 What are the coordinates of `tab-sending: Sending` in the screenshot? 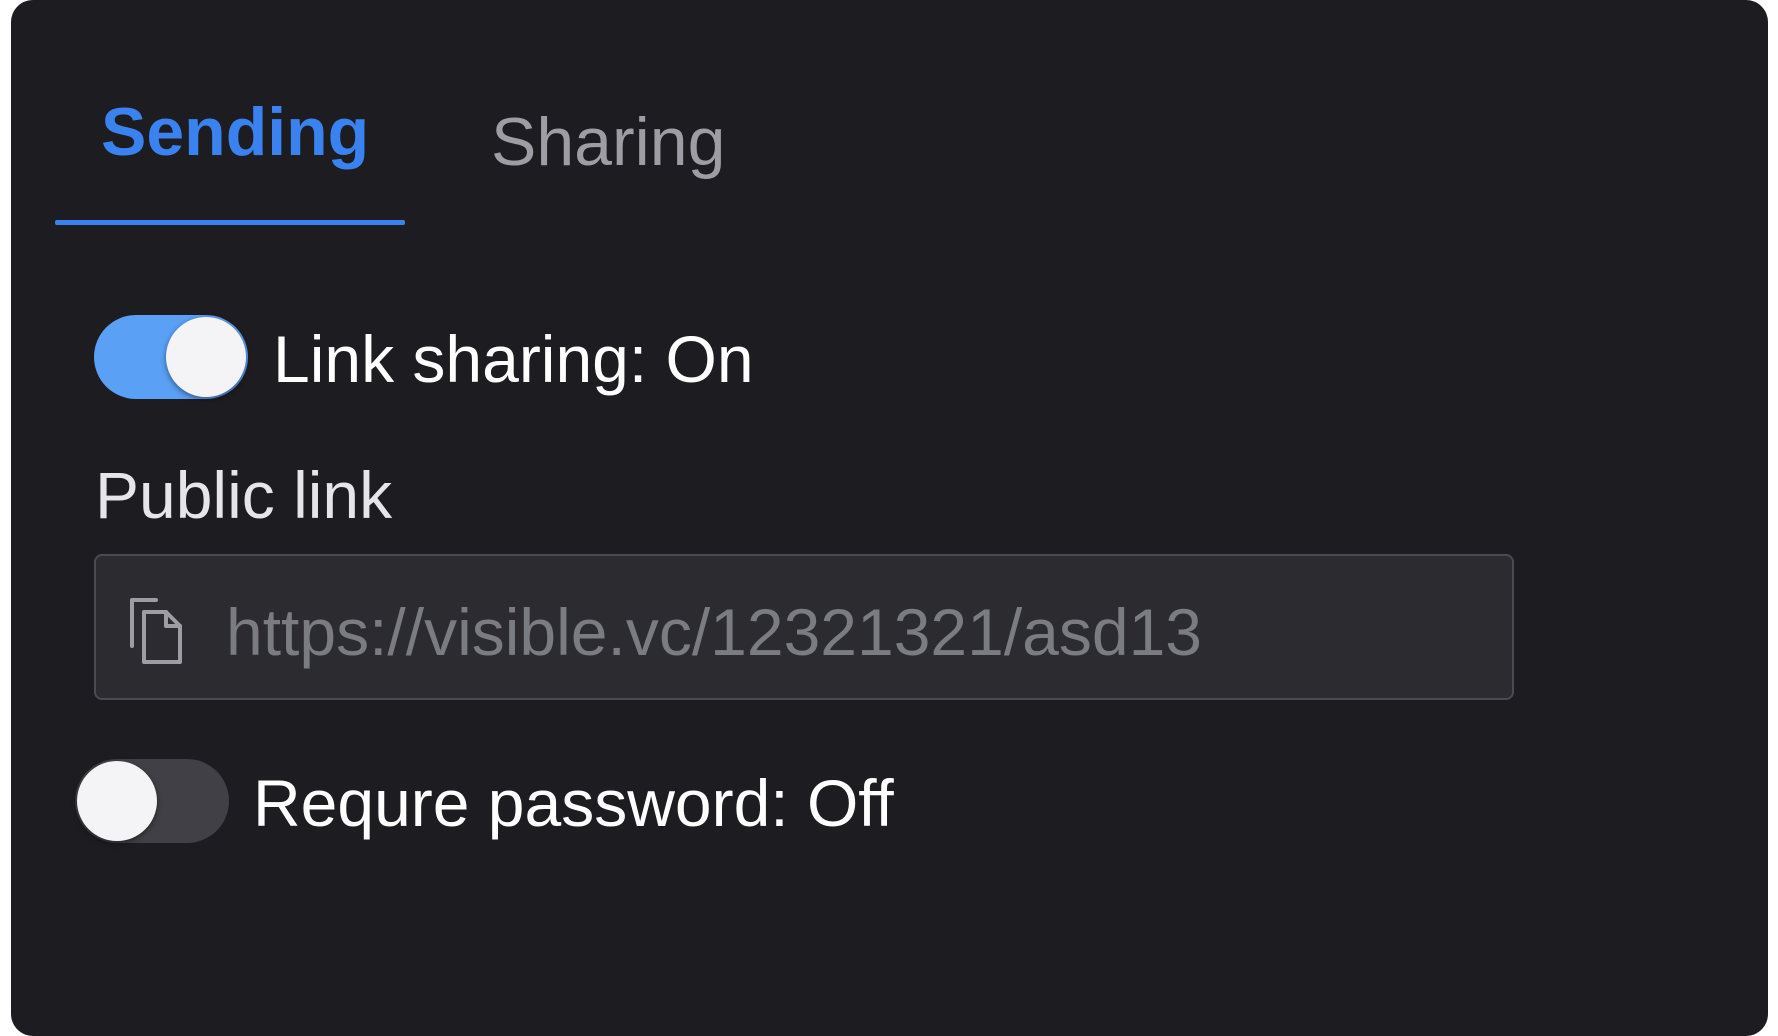 It's located at (235, 132).